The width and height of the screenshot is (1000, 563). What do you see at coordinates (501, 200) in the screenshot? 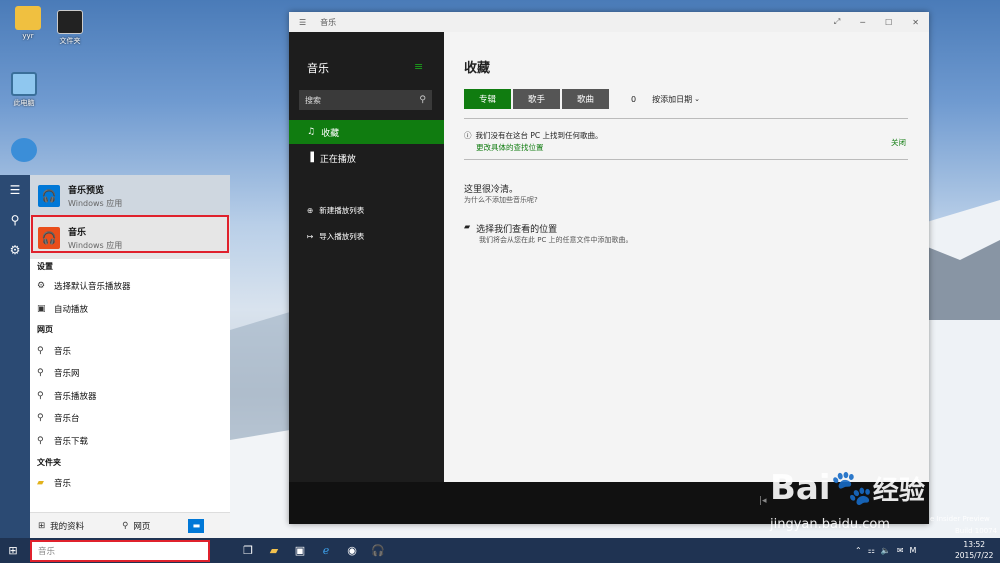
I see `empty-subtitle: 为什么不添加些音乐呢?` at bounding box center [501, 200].